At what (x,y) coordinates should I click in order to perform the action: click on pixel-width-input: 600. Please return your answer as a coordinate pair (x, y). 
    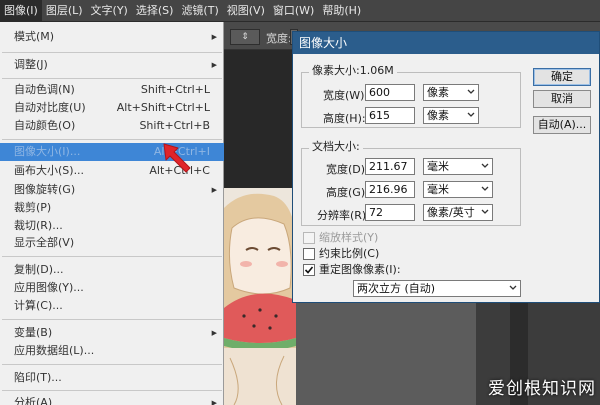
    Looking at the image, I should click on (390, 92).